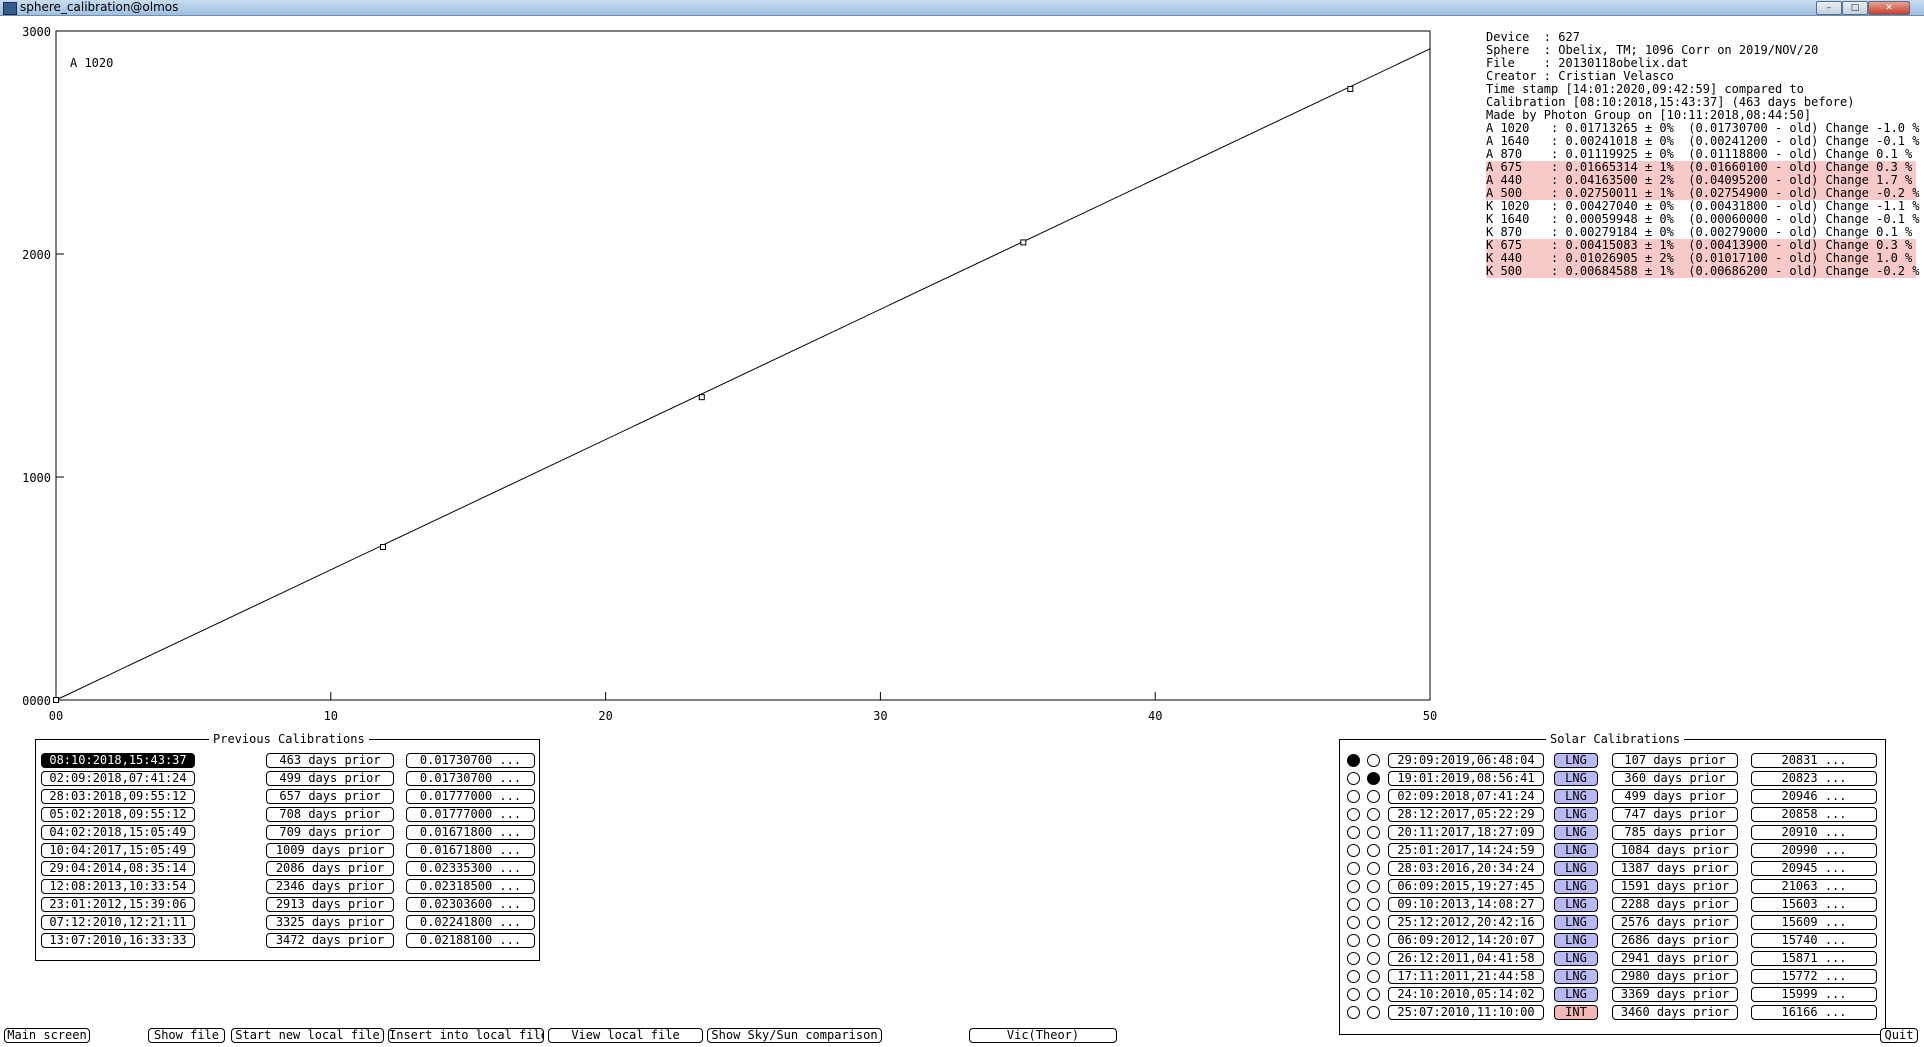 The height and width of the screenshot is (1047, 1924). What do you see at coordinates (307, 1035) in the screenshot?
I see `start-new-local-file-button: Start new local file` at bounding box center [307, 1035].